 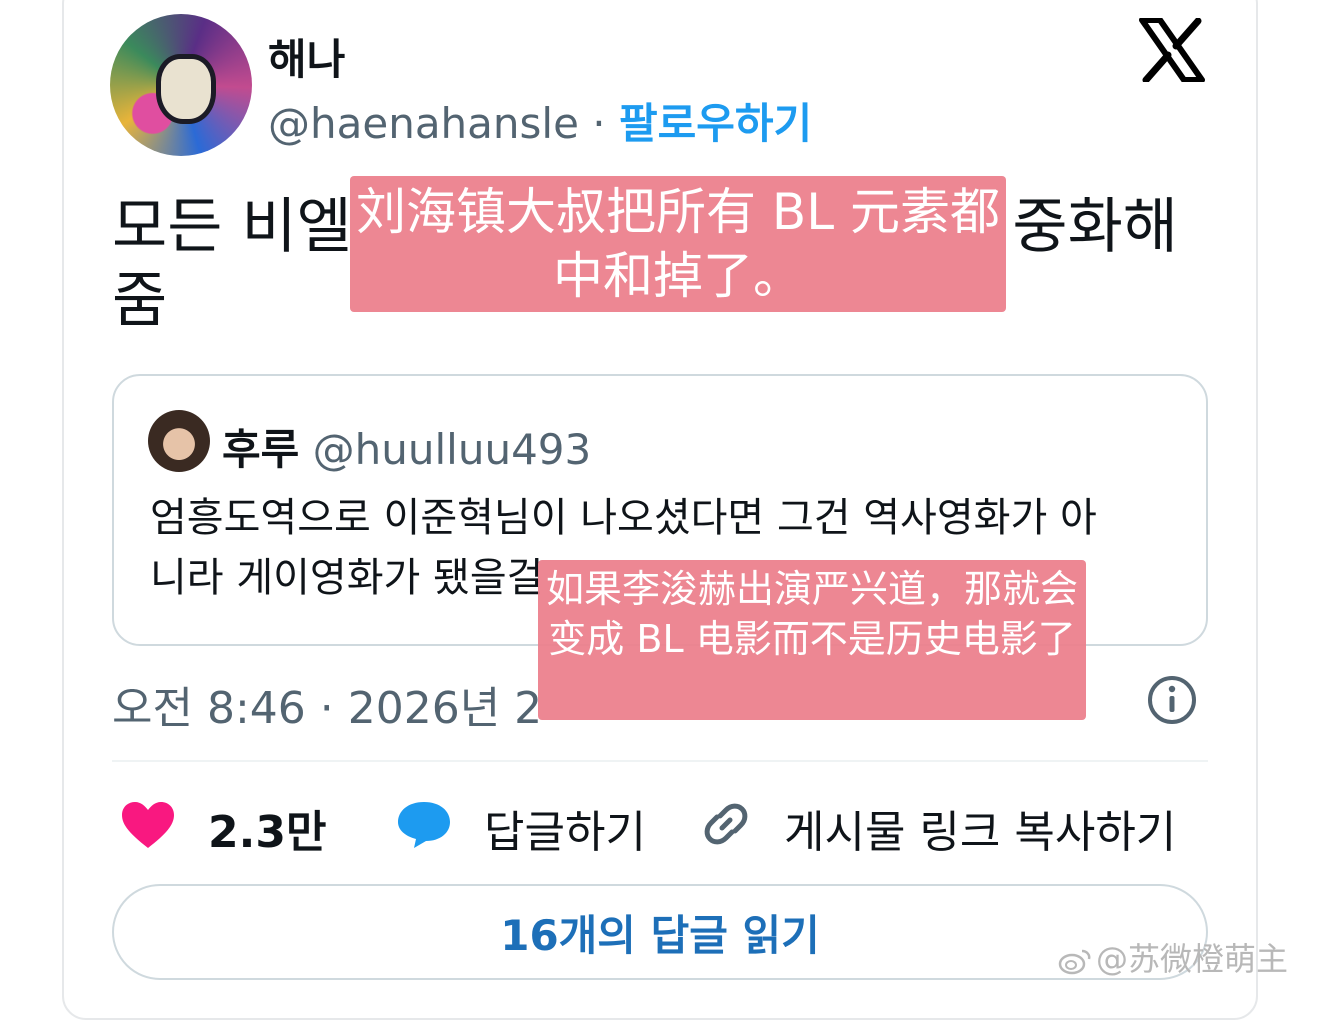 What do you see at coordinates (306, 56) in the screenshot?
I see `author-display-name: 해나` at bounding box center [306, 56].